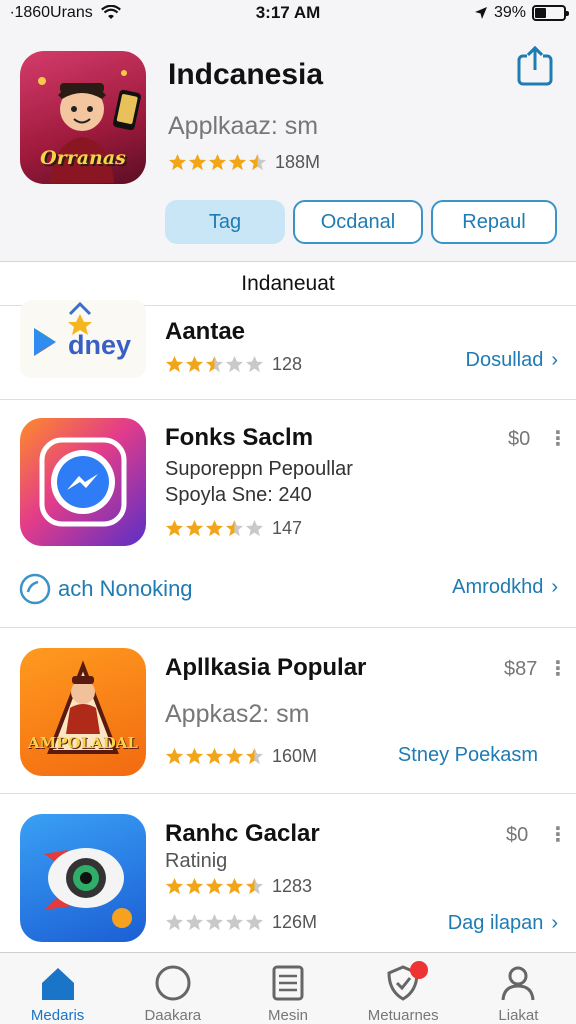  What do you see at coordinates (100, 345) in the screenshot?
I see `app-icon-text: dney` at bounding box center [100, 345].